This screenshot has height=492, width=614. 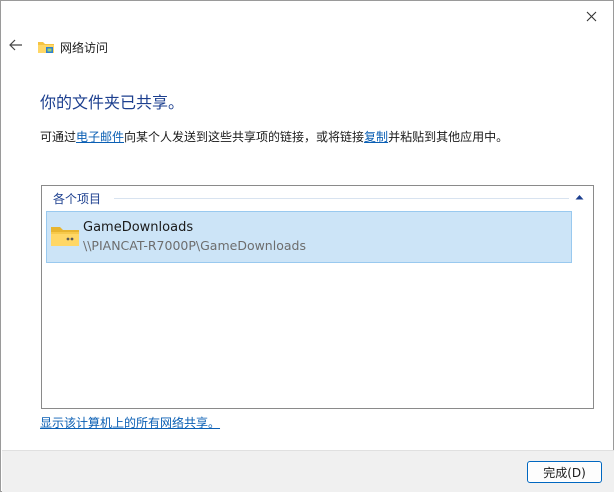 What do you see at coordinates (84, 48) in the screenshot?
I see `window-title: 网络访问` at bounding box center [84, 48].